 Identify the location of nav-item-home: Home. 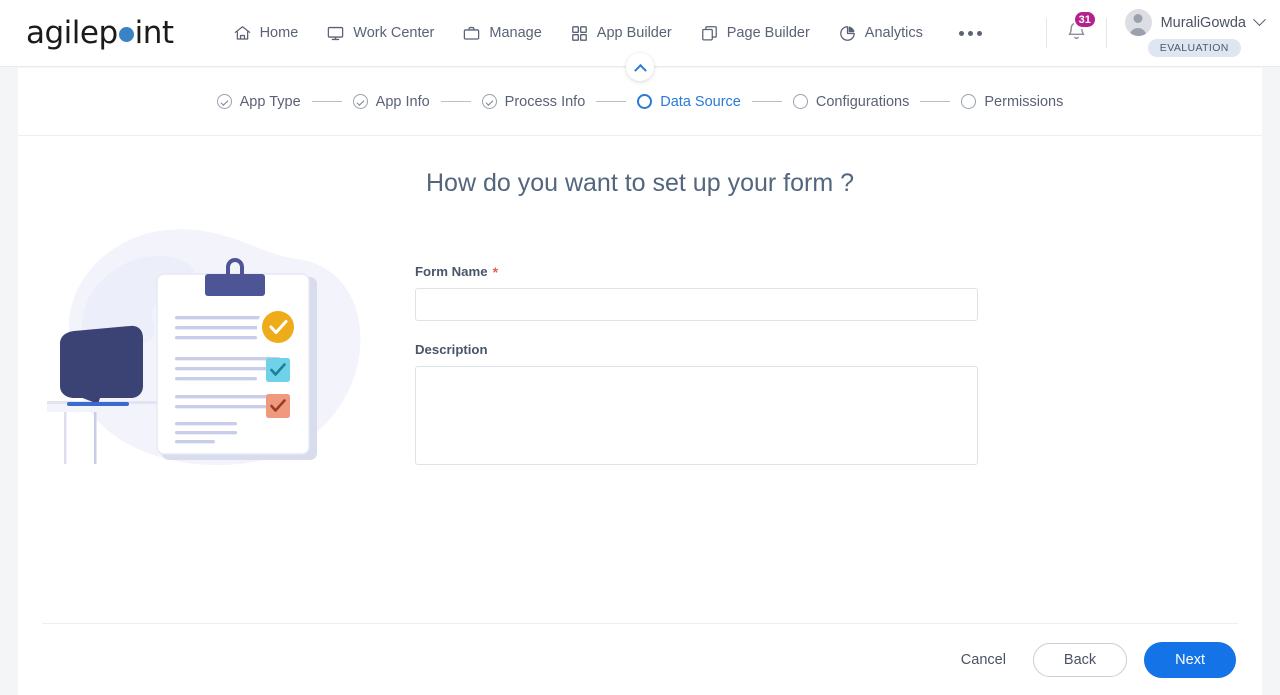
(266, 33).